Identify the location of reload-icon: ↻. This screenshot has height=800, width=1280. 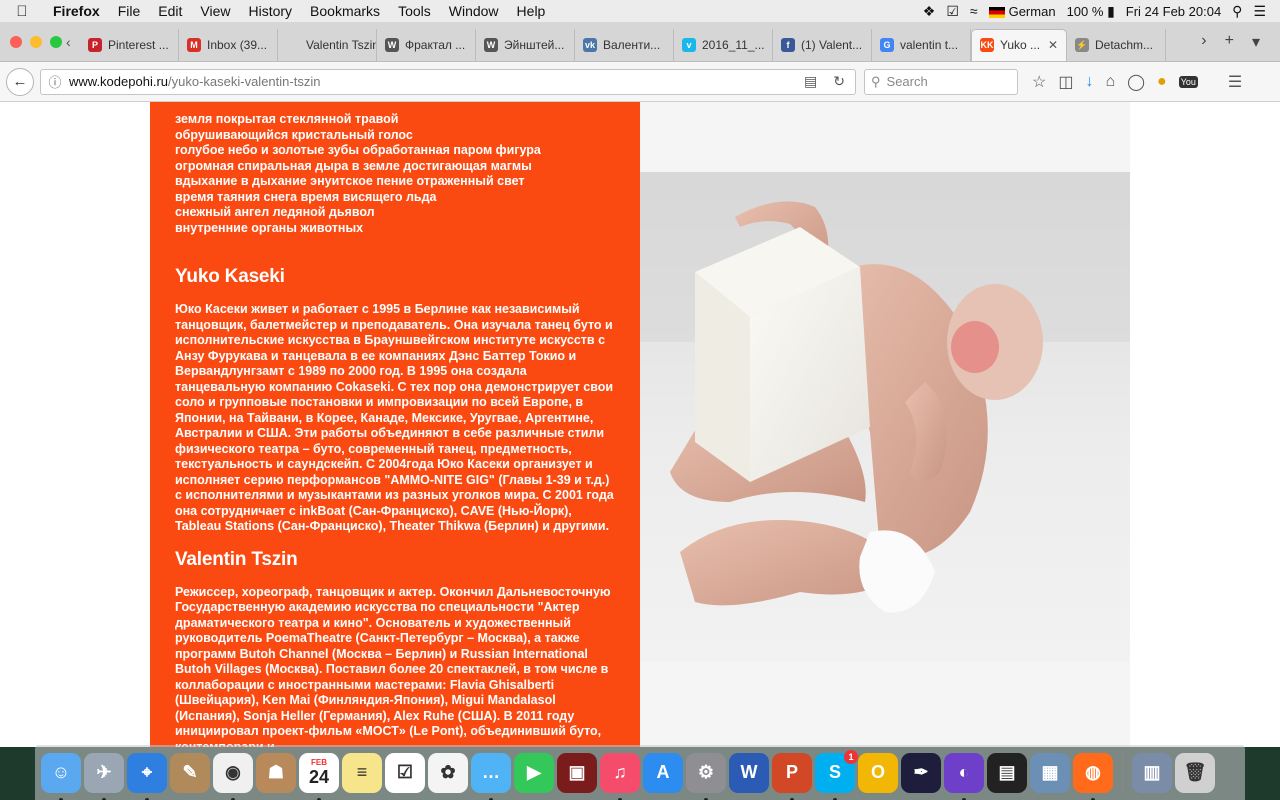
(839, 81).